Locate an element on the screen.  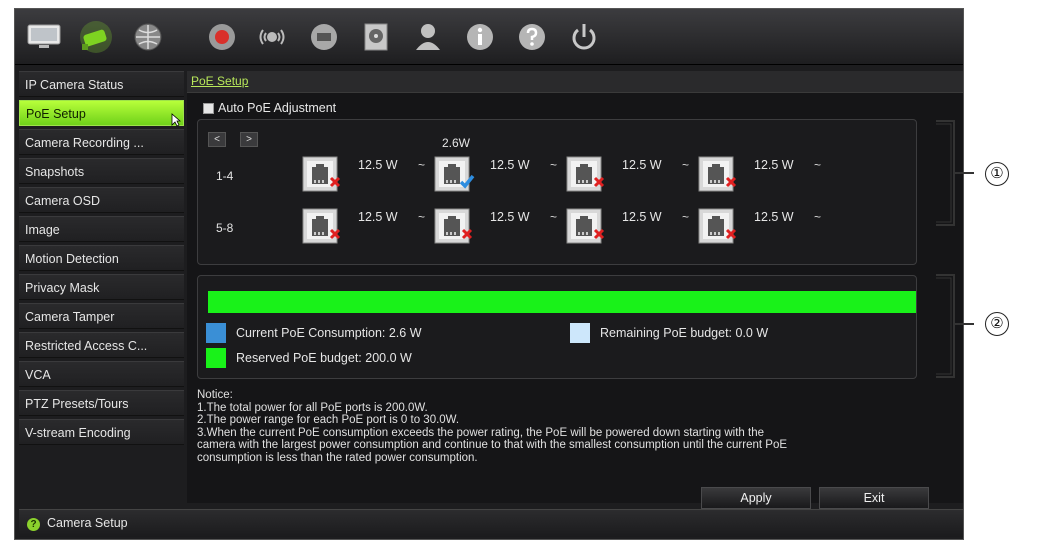
user-icon is located at coordinates (428, 37).